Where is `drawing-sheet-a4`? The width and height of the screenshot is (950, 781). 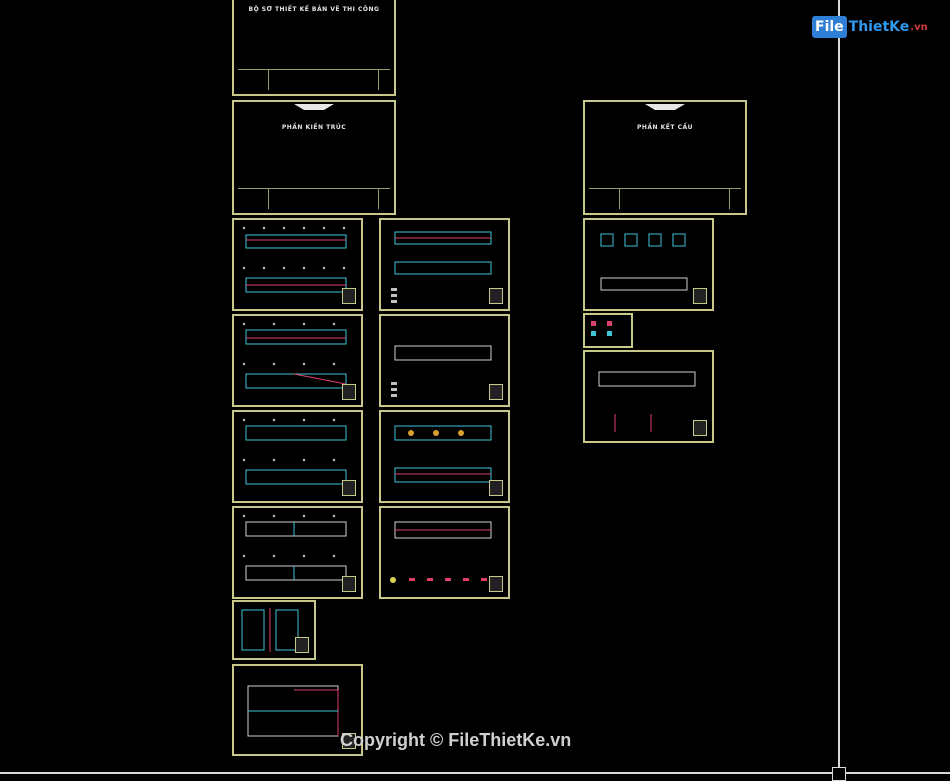 drawing-sheet-a4 is located at coordinates (297, 552).